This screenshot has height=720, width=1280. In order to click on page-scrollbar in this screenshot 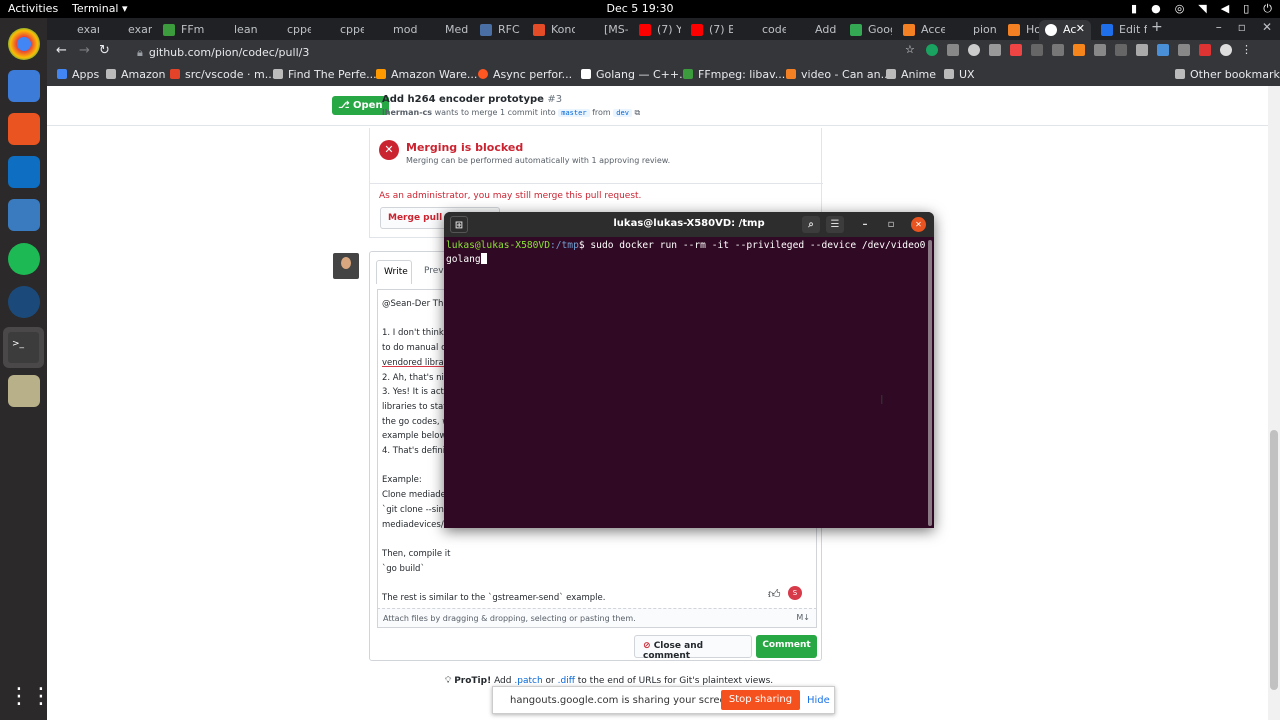, I will do `click(1274, 403)`.